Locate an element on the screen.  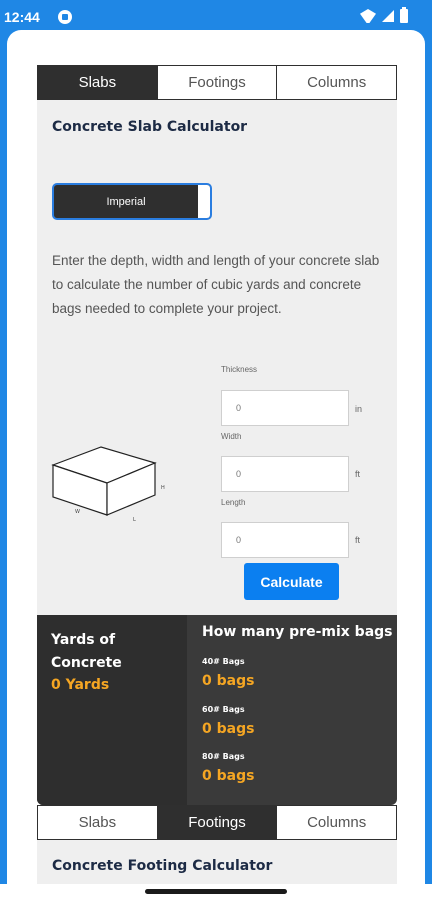
wifi-icon is located at coordinates (368, 16).